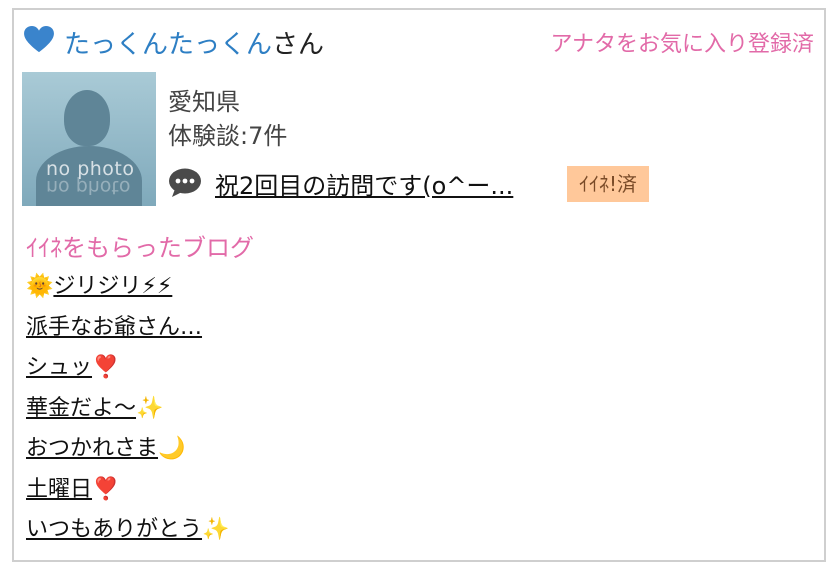  I want to click on list-item: 土曜日❣️, so click(127, 495).